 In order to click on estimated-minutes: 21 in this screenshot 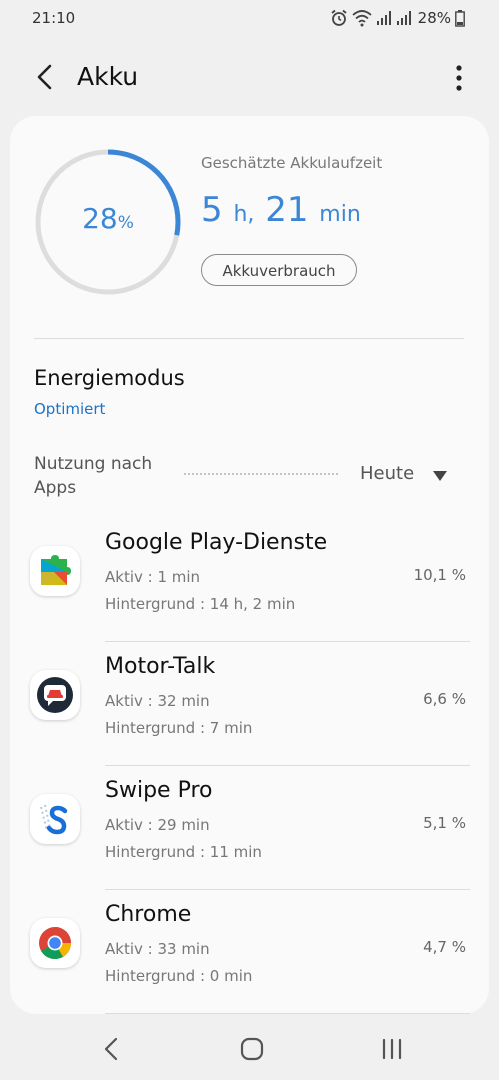, I will do `click(287, 210)`.